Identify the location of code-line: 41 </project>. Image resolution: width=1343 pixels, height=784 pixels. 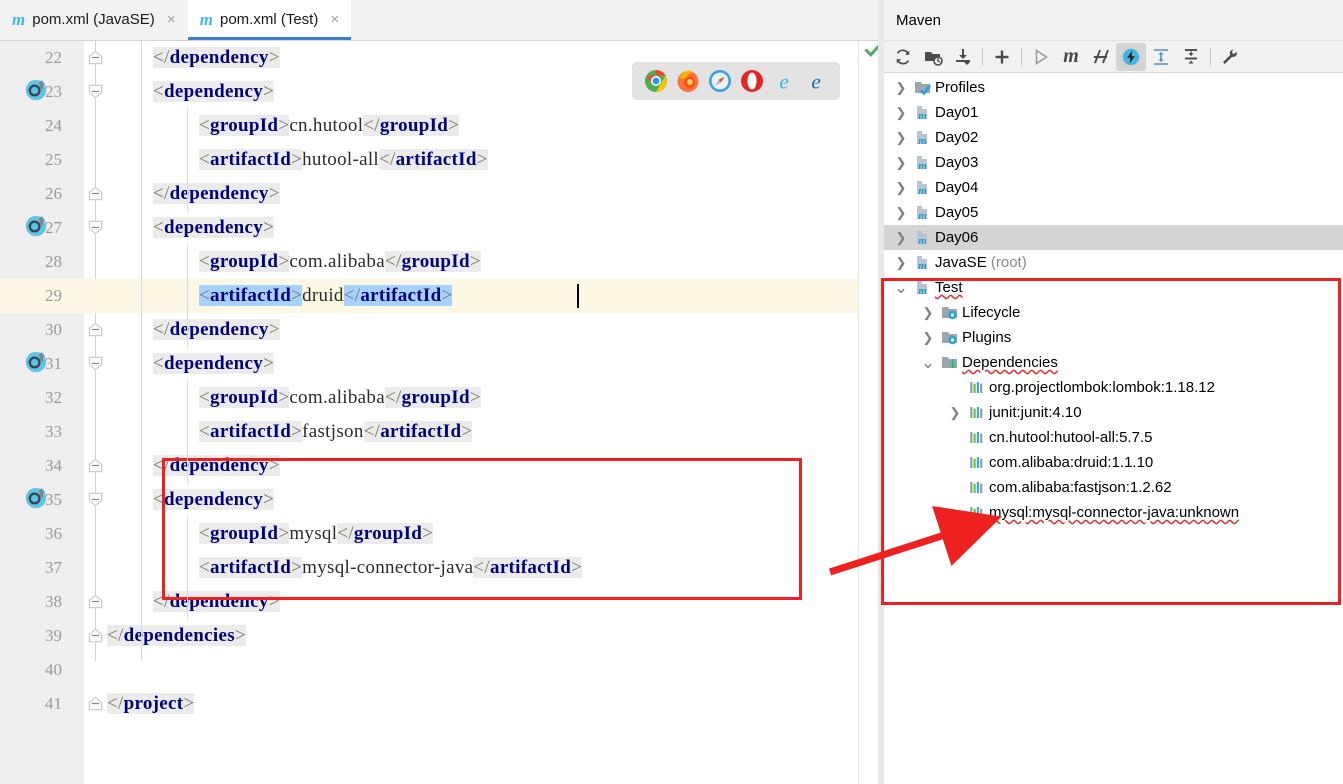
(442, 704).